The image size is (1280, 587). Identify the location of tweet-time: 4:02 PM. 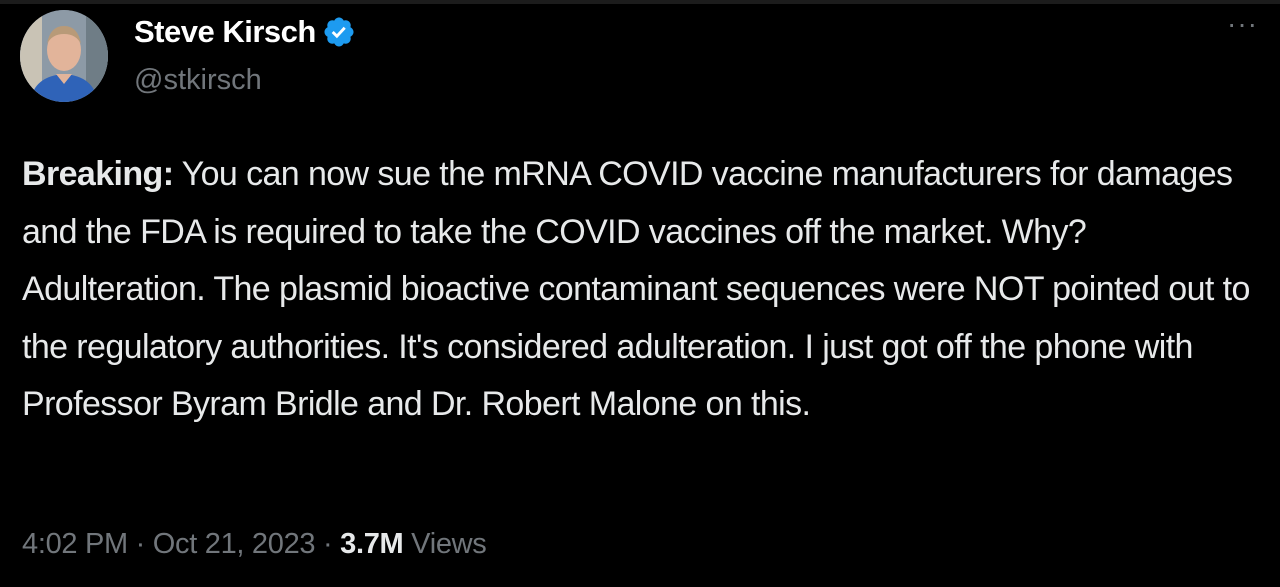
(75, 544).